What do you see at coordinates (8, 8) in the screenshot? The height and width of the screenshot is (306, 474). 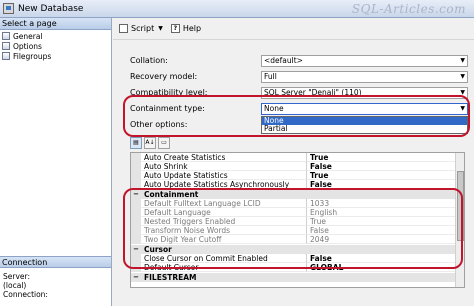 I see `database-icon` at bounding box center [8, 8].